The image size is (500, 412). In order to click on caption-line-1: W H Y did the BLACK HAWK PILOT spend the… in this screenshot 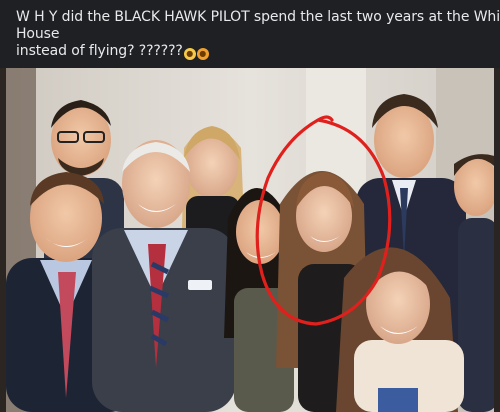, I will do `click(258, 17)`.